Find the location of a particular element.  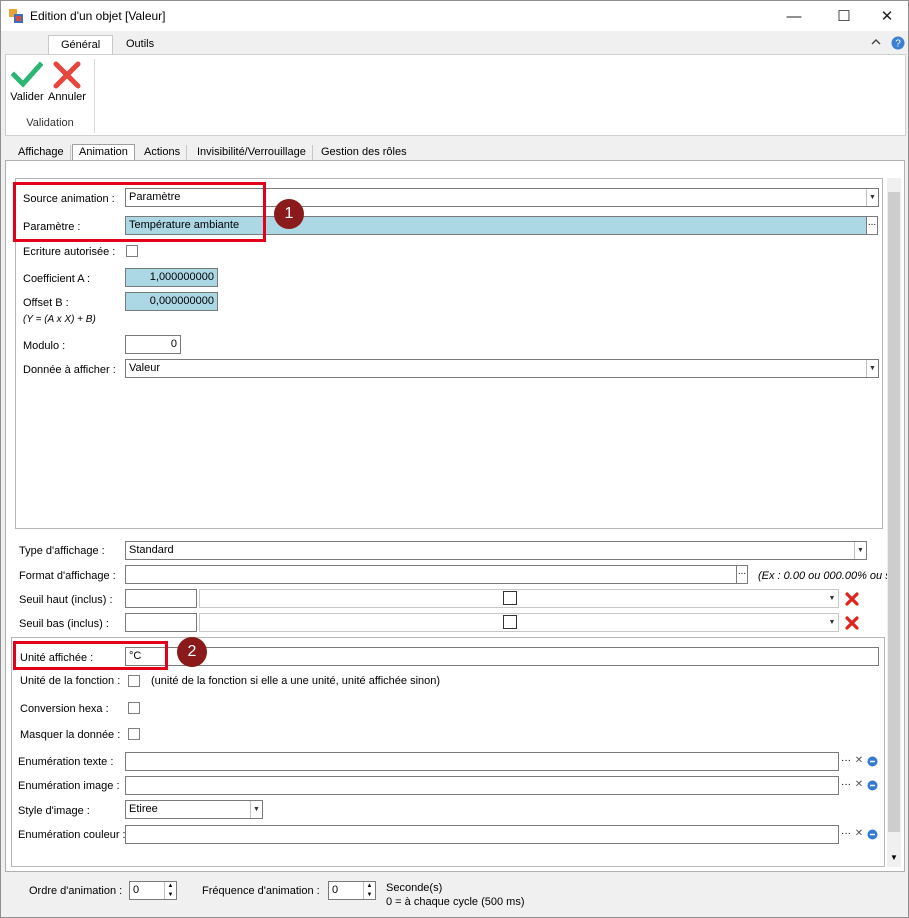

enum-texte-field is located at coordinates (482, 761).